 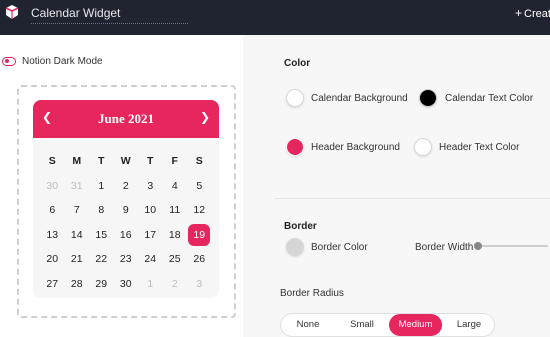 What do you see at coordinates (295, 247) in the screenshot?
I see `border-color-swatch` at bounding box center [295, 247].